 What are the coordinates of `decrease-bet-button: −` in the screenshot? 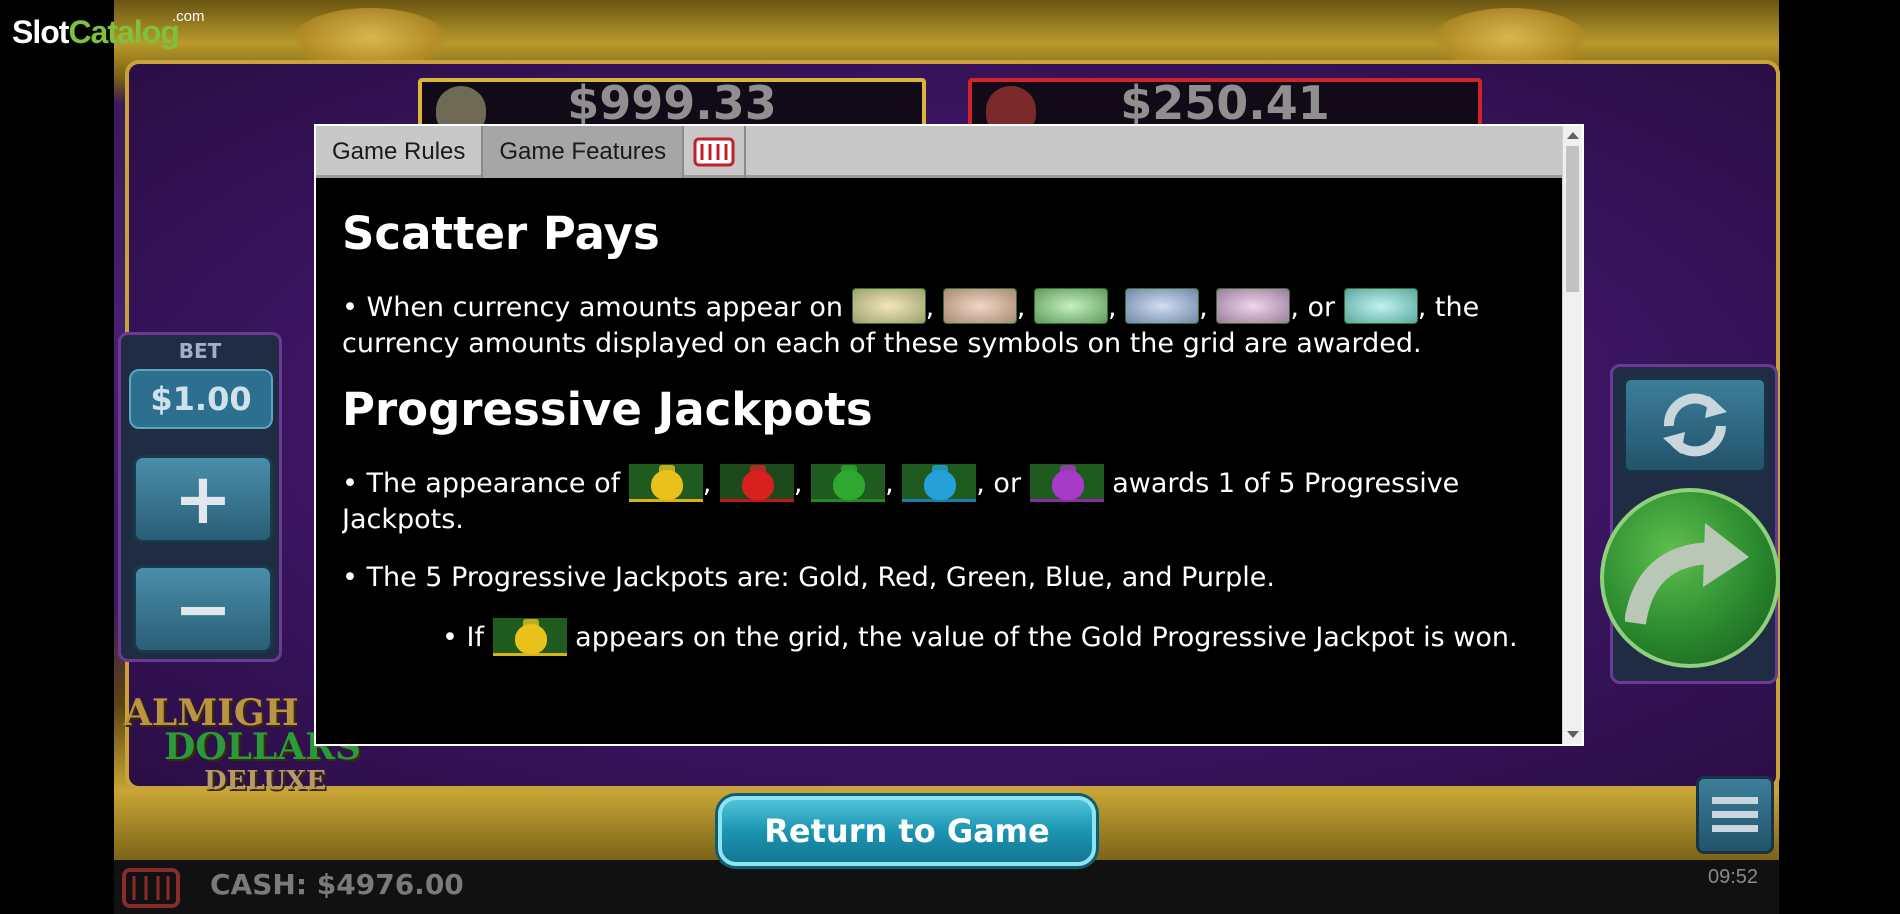 It's located at (203, 609).